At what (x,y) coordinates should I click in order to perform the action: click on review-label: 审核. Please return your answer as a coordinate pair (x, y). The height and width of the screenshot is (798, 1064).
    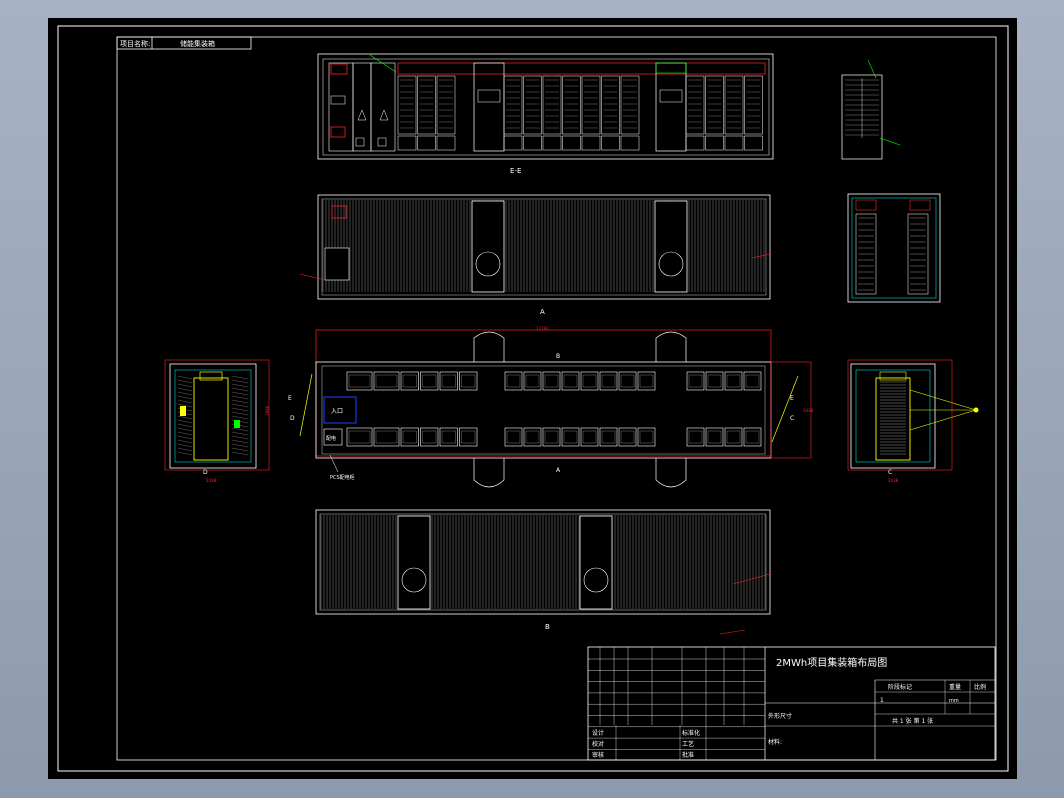
    Looking at the image, I should click on (598, 755).